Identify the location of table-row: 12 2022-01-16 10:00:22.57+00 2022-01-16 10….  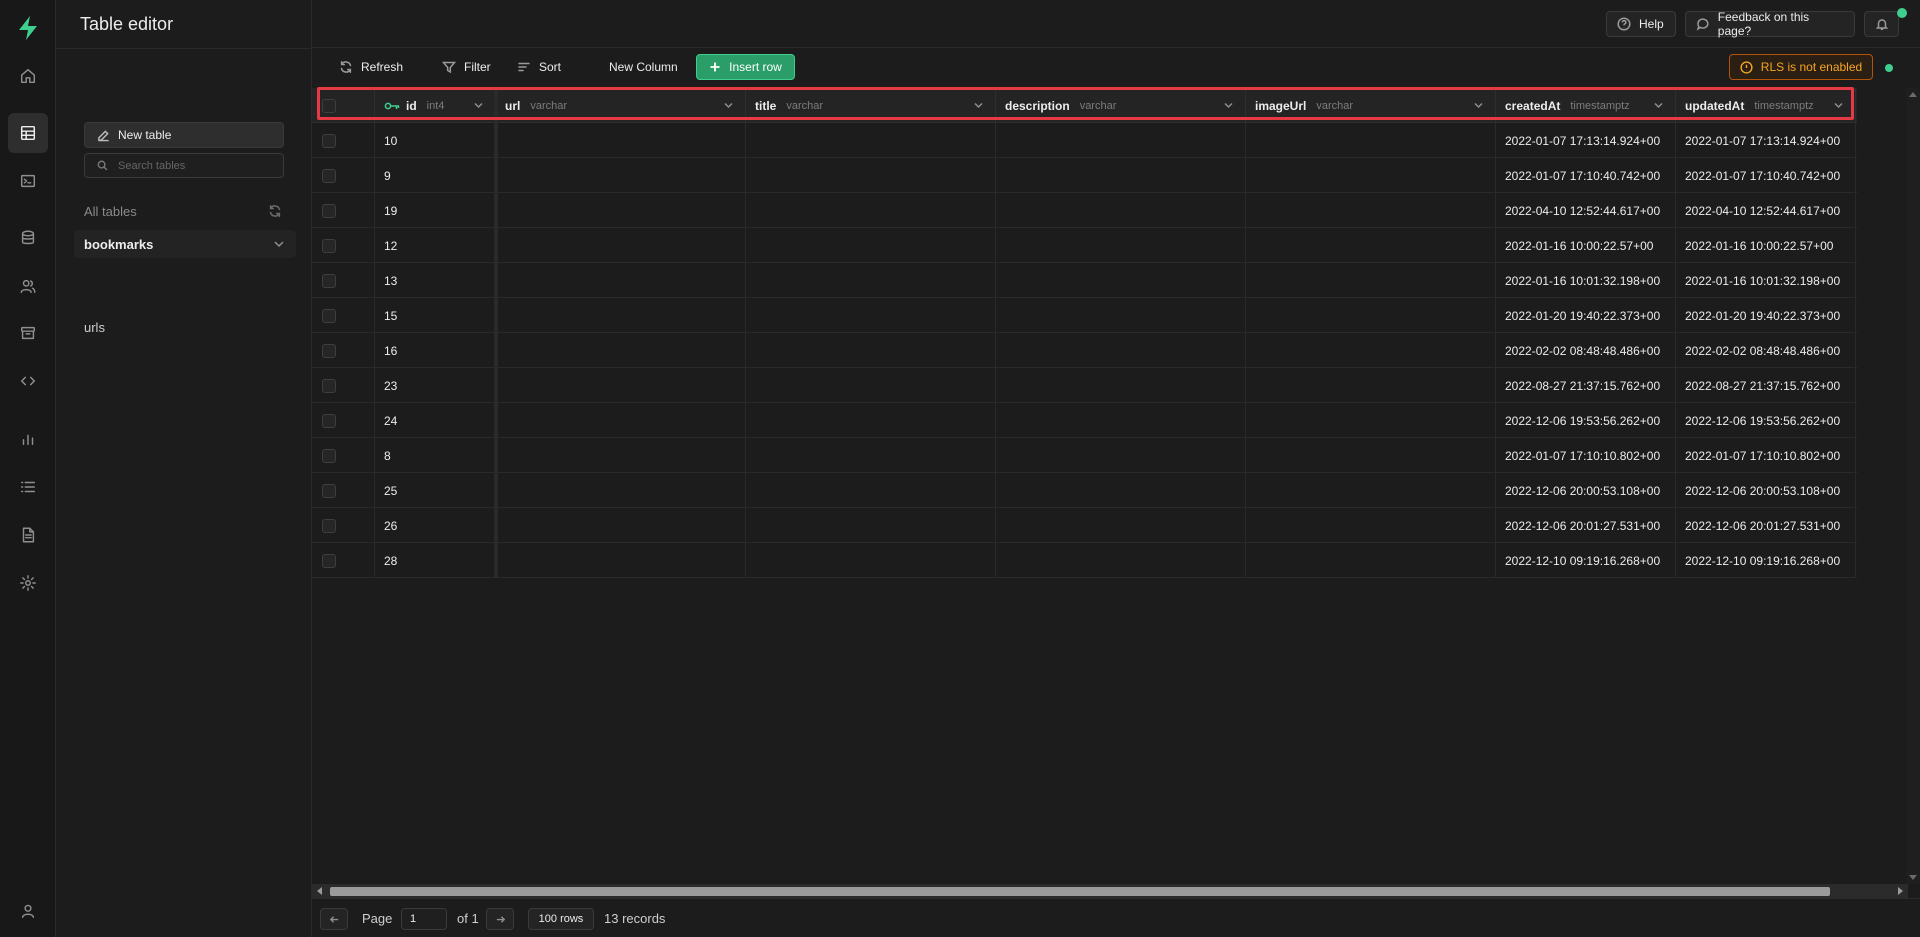
(1084, 245).